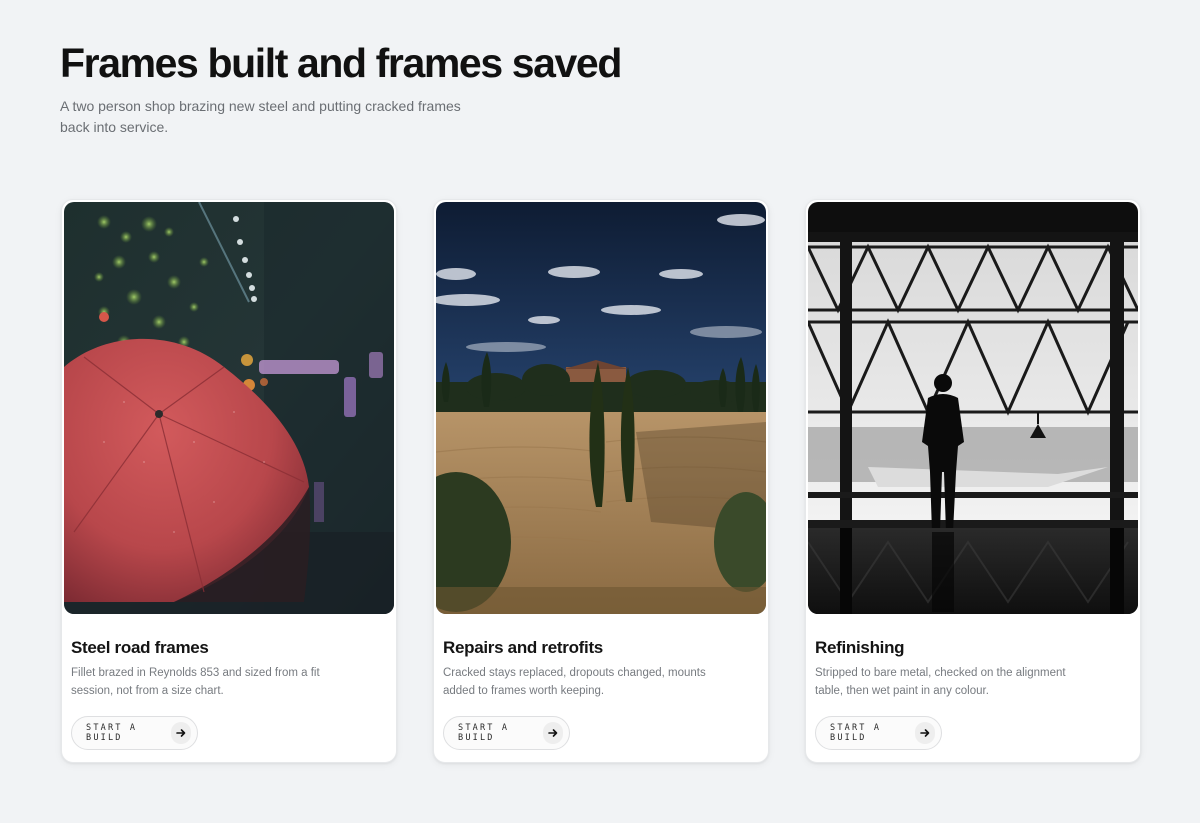 The width and height of the screenshot is (1200, 823). What do you see at coordinates (341, 63) in the screenshot?
I see `page-title: Frames built and frames saved` at bounding box center [341, 63].